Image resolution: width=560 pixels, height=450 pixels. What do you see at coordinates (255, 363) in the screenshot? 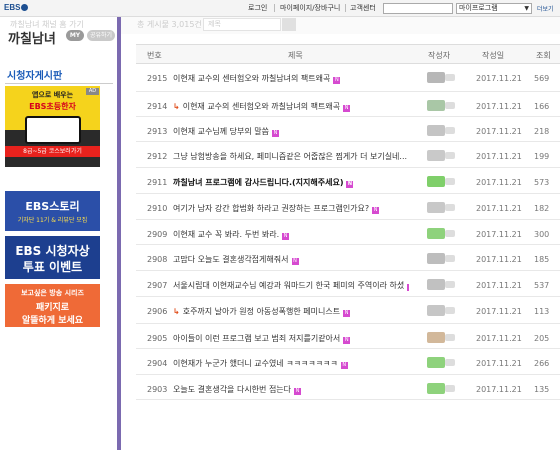
I see `post-title-text: 이현재가 누군가 했더니 교수였네 ㅋㅋㅋㅋㅋㅋㅋ` at bounding box center [255, 363].